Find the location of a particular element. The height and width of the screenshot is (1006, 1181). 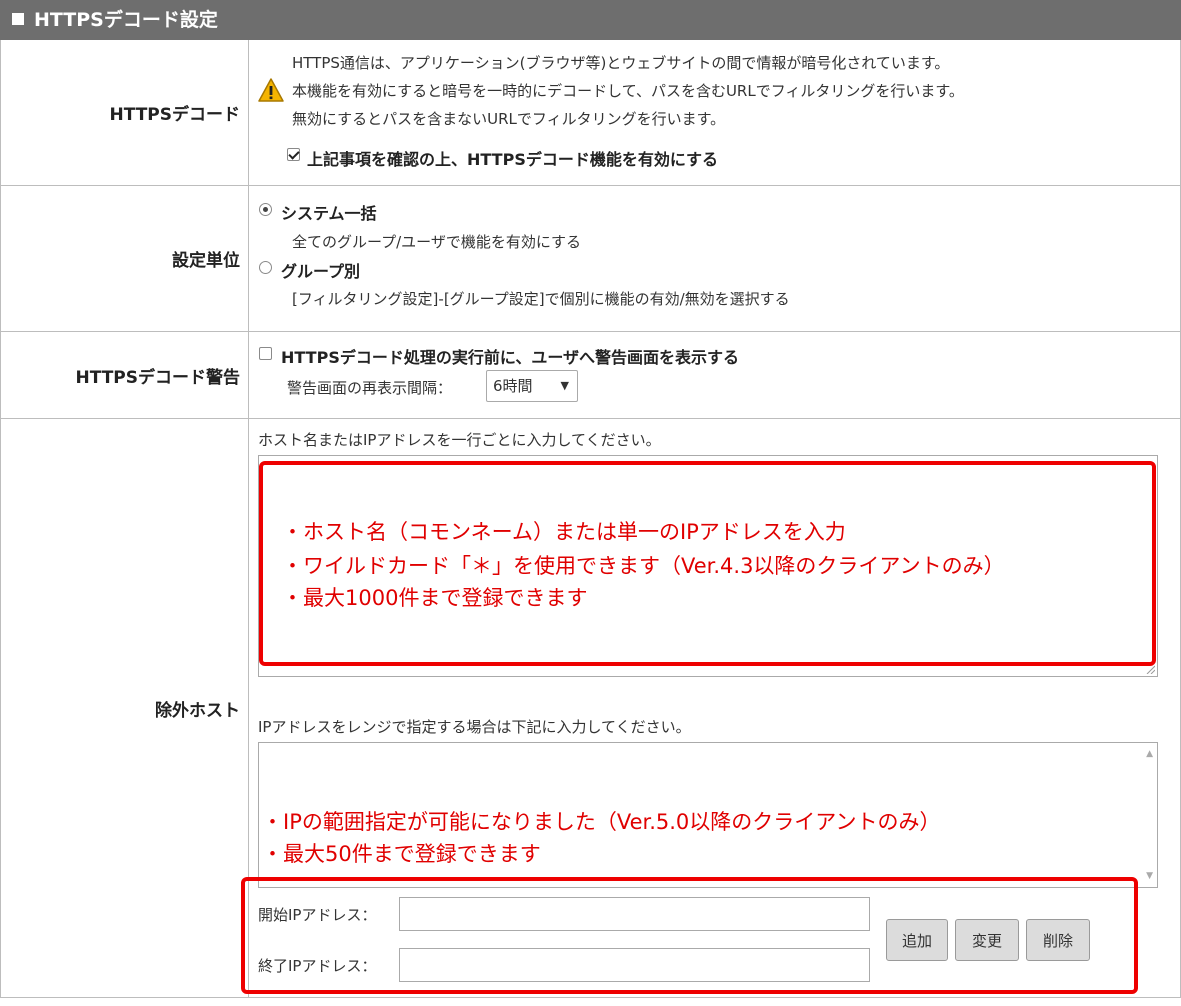

hosts-instruction: ホスト名またはIPアドレスを一行ごとに入力してください。 is located at coordinates (459, 440).